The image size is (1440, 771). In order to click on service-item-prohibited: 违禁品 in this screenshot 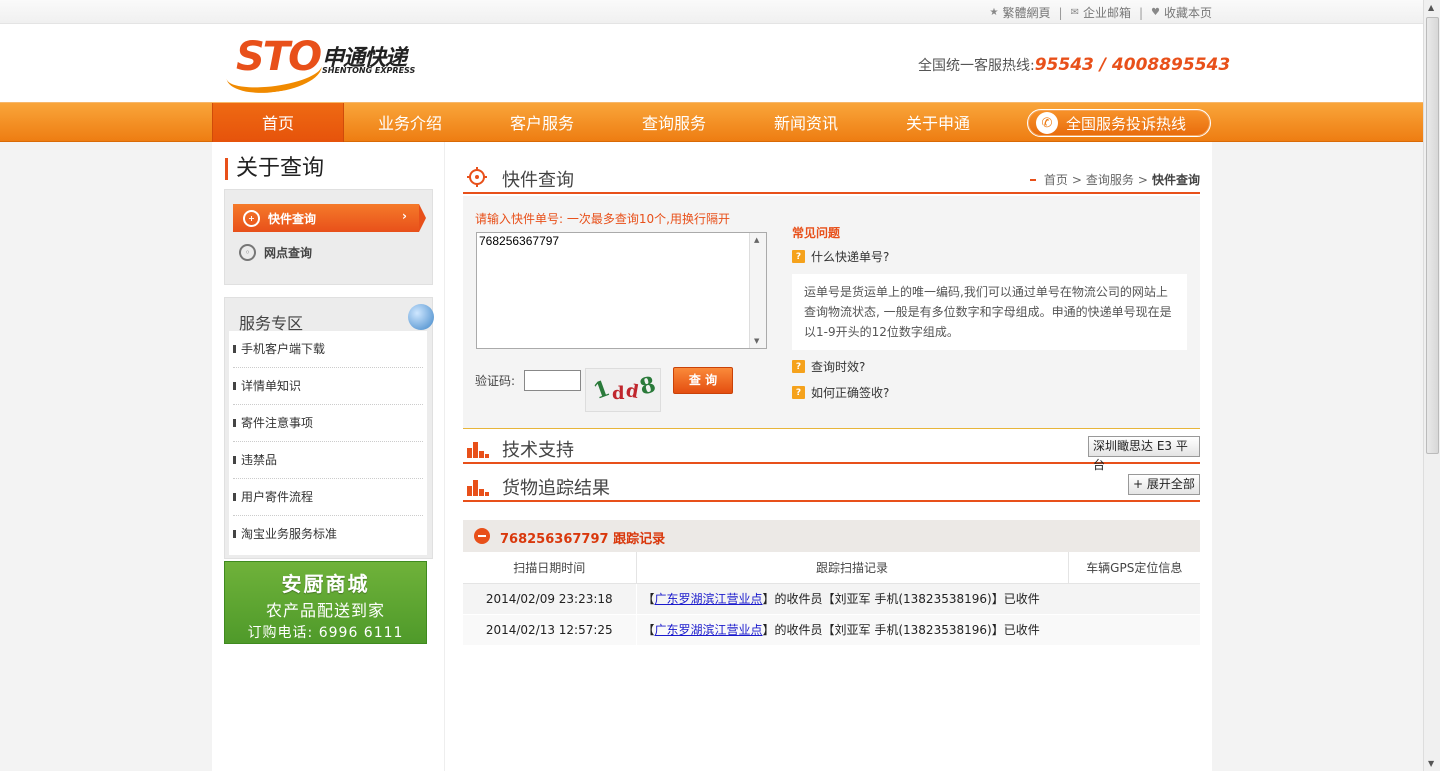, I will do `click(328, 460)`.